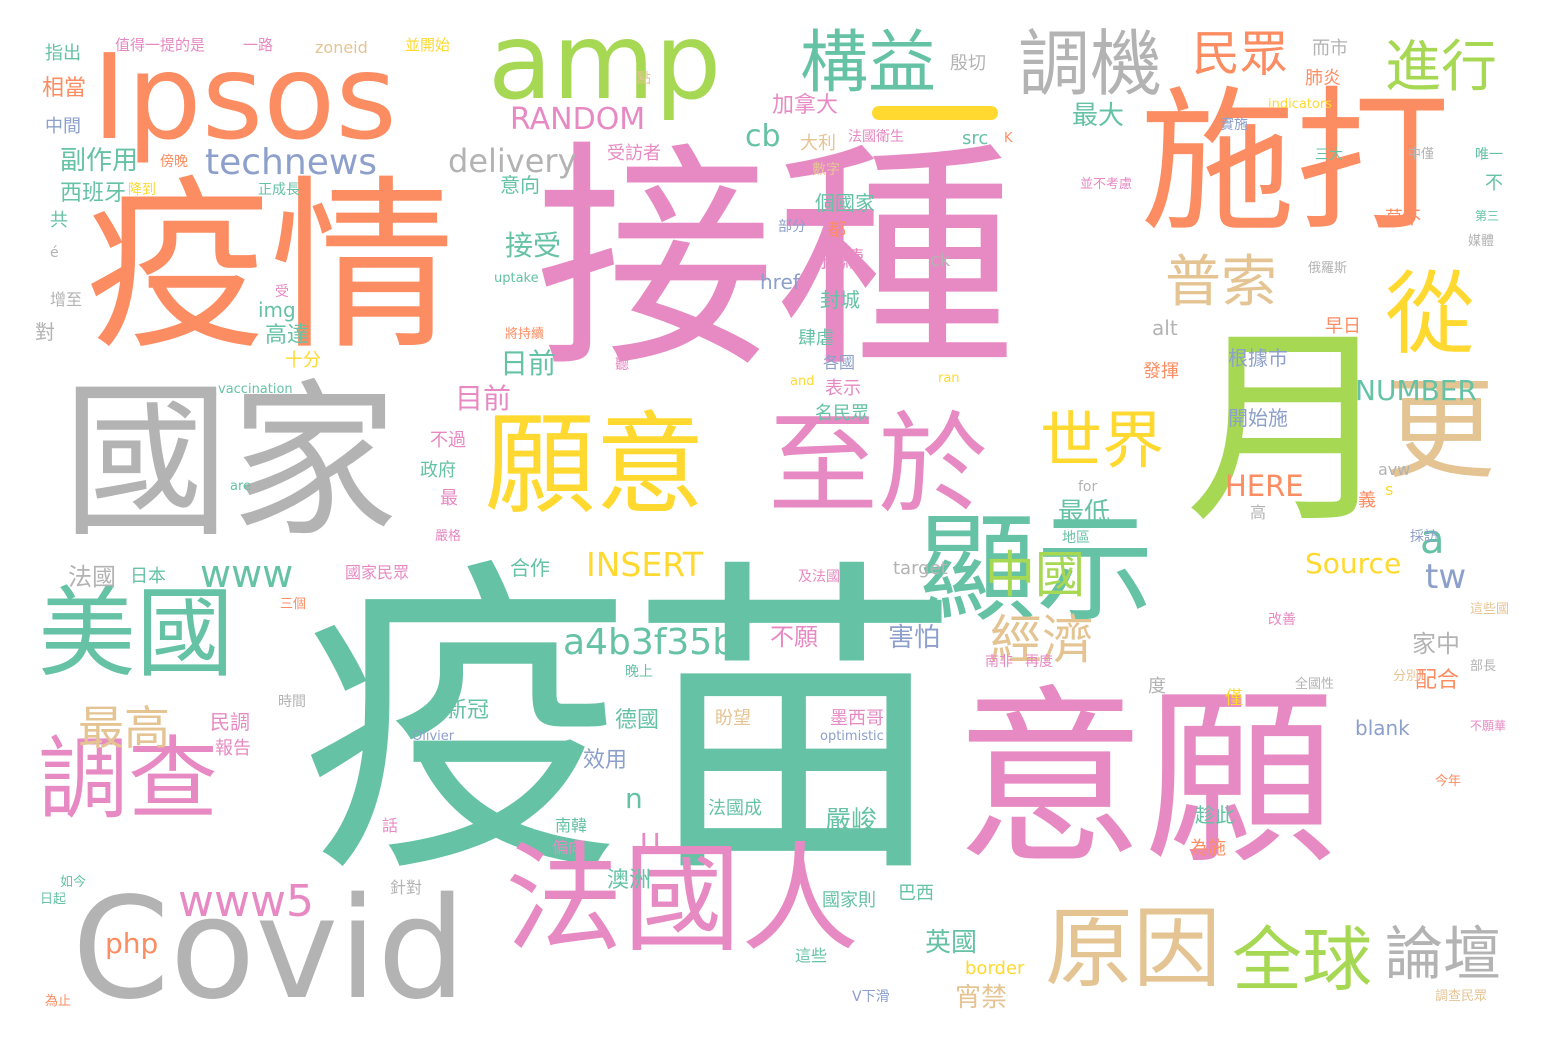 This screenshot has width=1548, height=1052. I want to click on word: 民調, so click(230, 722).